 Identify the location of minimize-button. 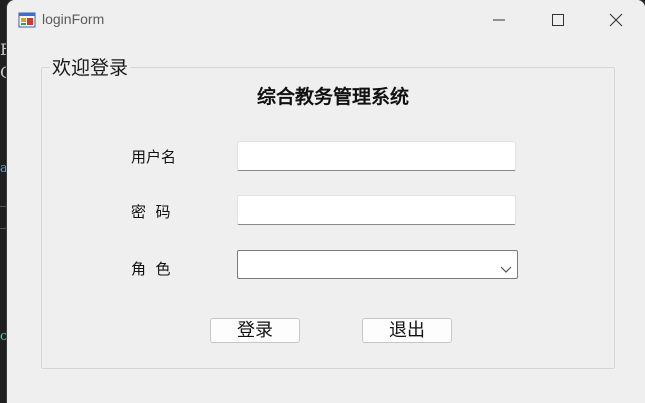
(499, 20).